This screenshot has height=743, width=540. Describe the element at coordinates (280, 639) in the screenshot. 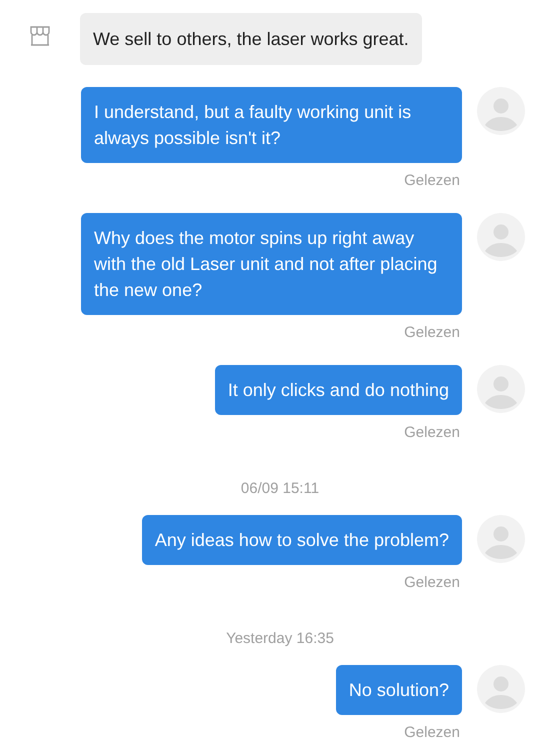

I see `timestamp: Yesterday 16:35` at that location.